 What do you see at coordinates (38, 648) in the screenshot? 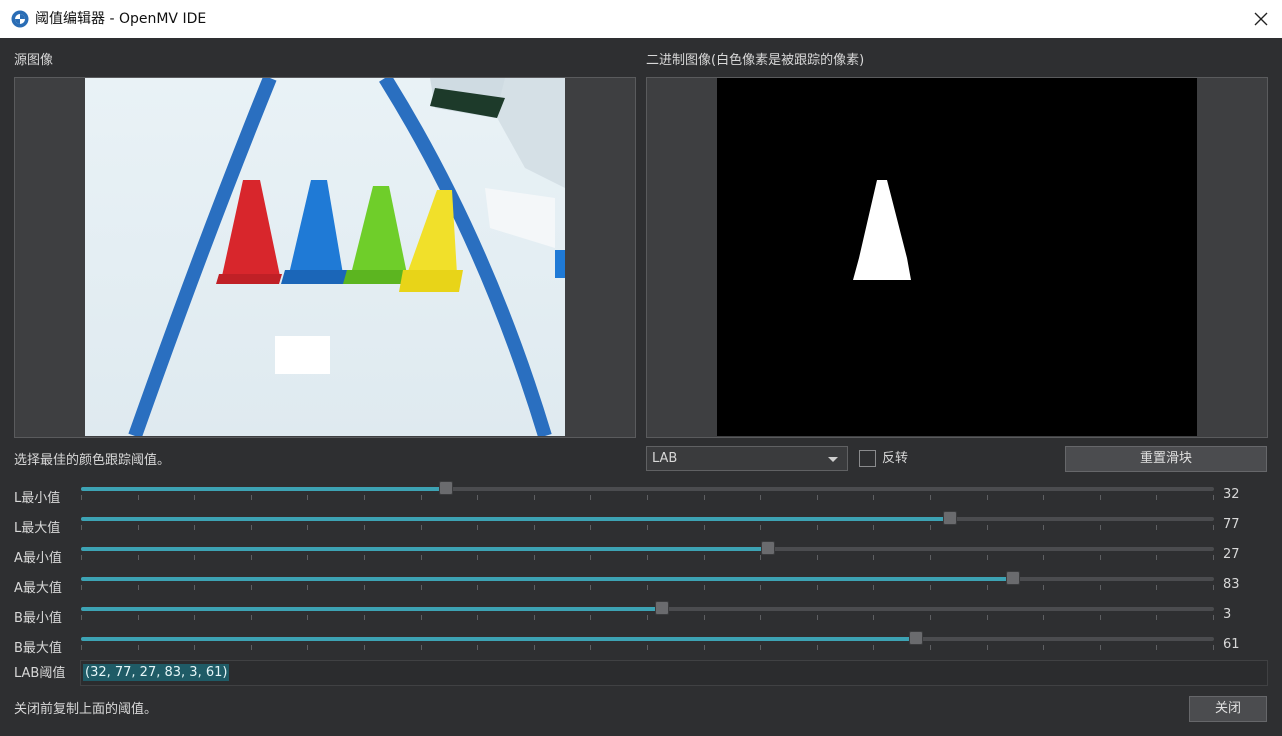
I see `slider-label: B最大值` at bounding box center [38, 648].